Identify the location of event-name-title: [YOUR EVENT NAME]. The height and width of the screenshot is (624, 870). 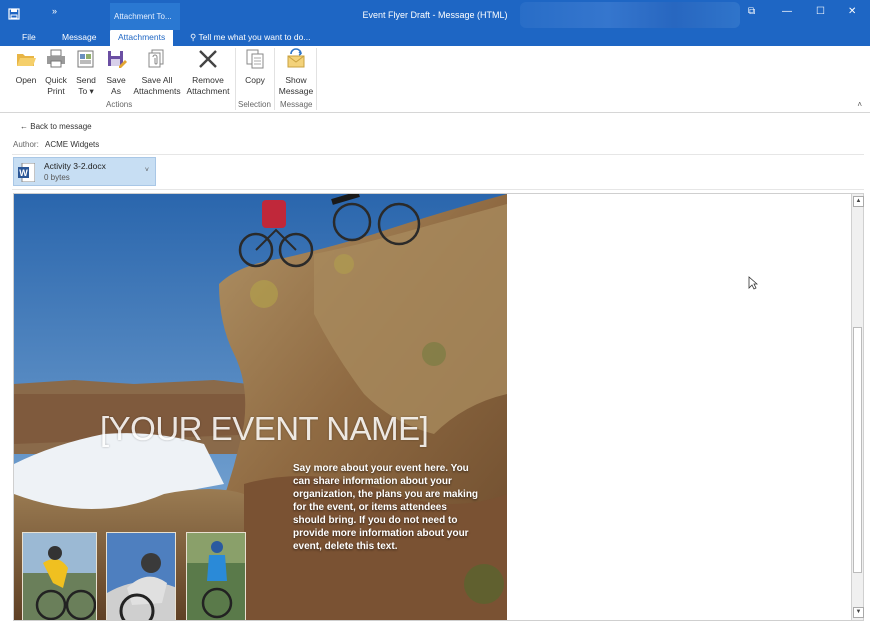
(264, 428).